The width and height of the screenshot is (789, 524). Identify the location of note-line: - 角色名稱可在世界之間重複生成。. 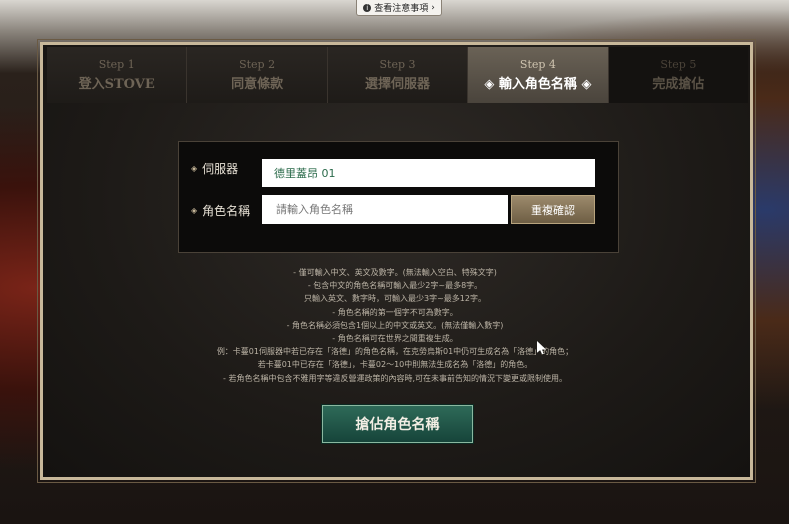
(395, 339).